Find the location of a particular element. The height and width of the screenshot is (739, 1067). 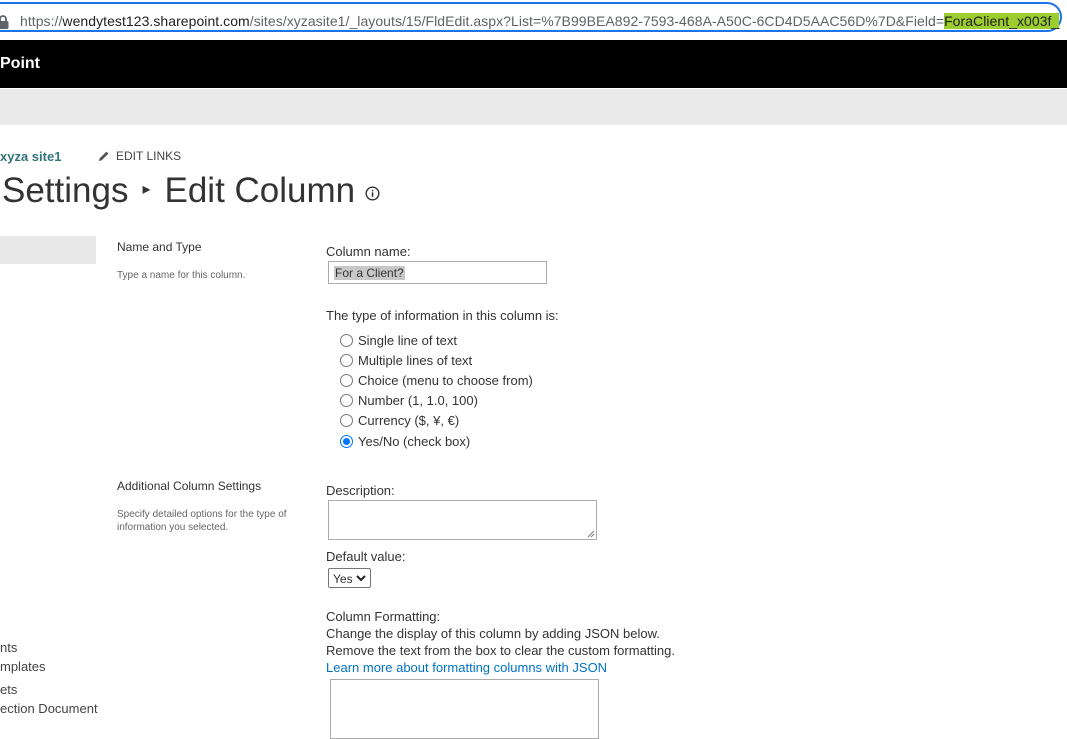

site-link: xyza site1 is located at coordinates (30, 156).